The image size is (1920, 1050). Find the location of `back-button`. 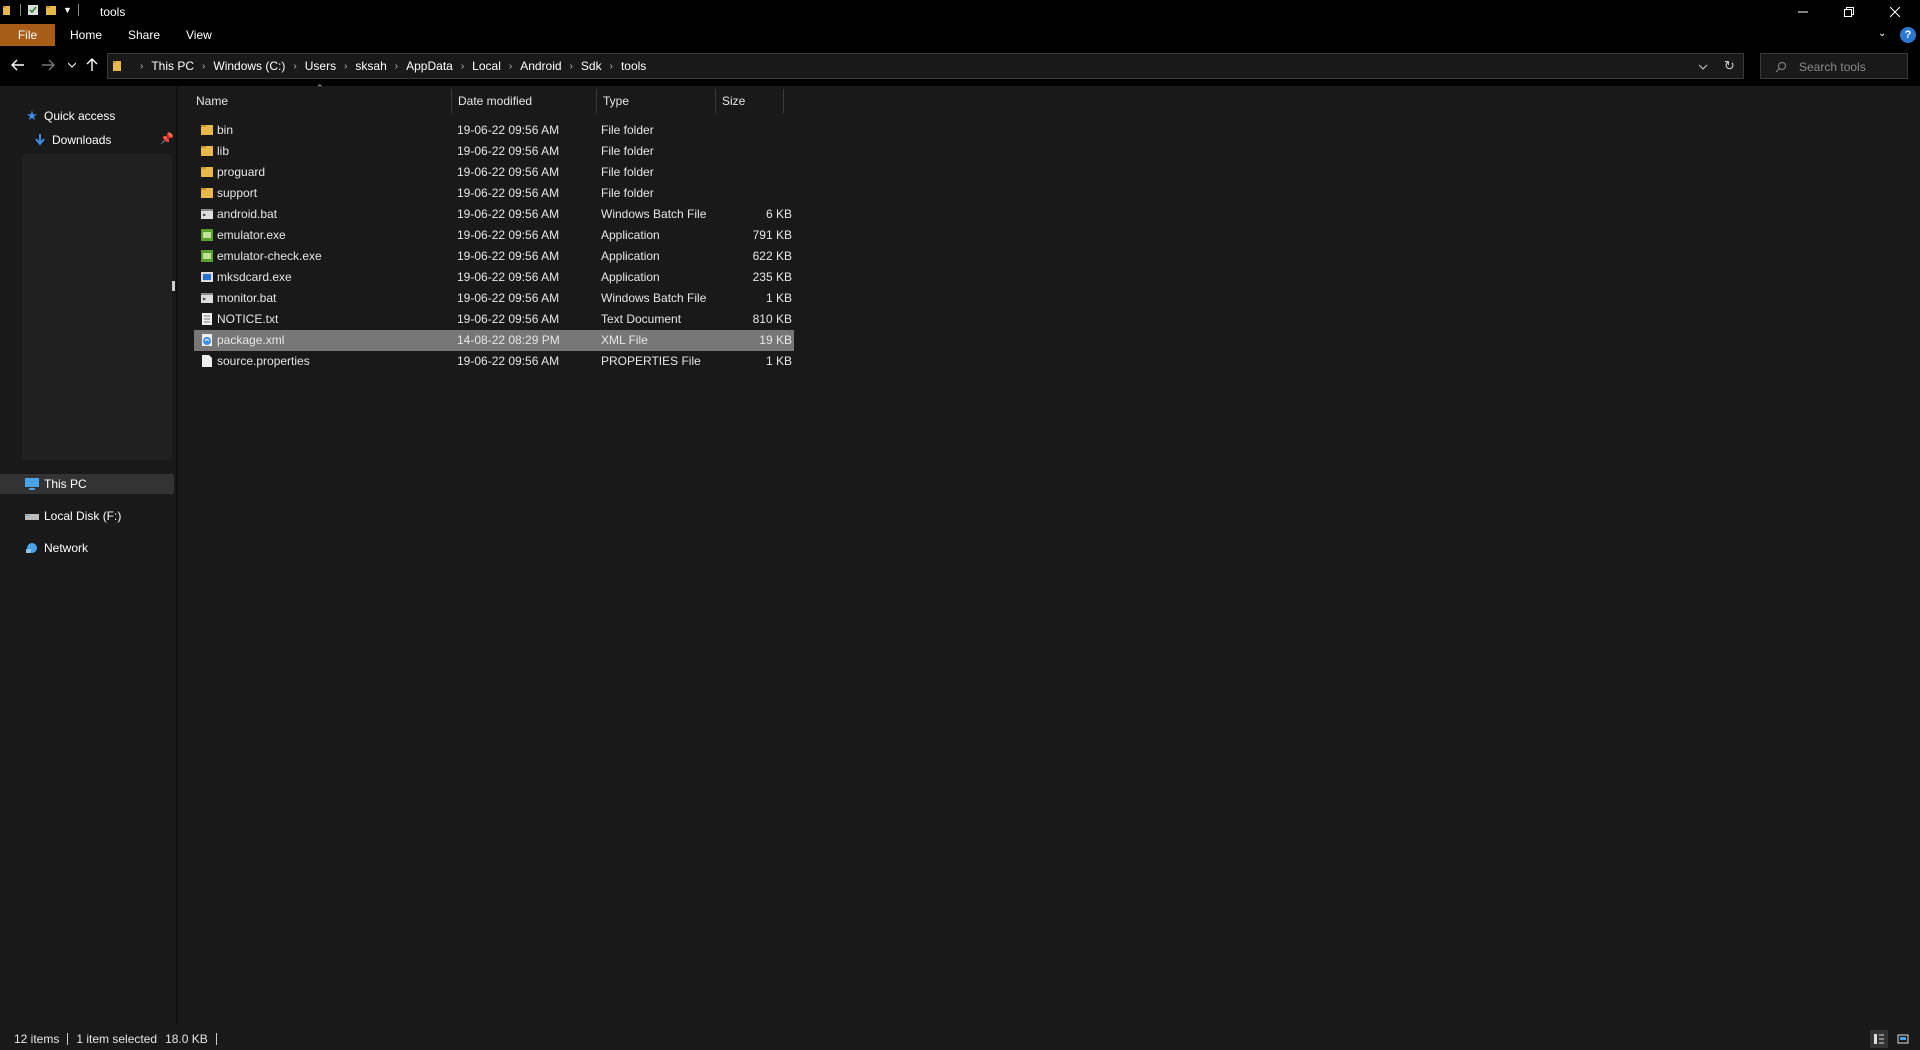

back-button is located at coordinates (18, 65).